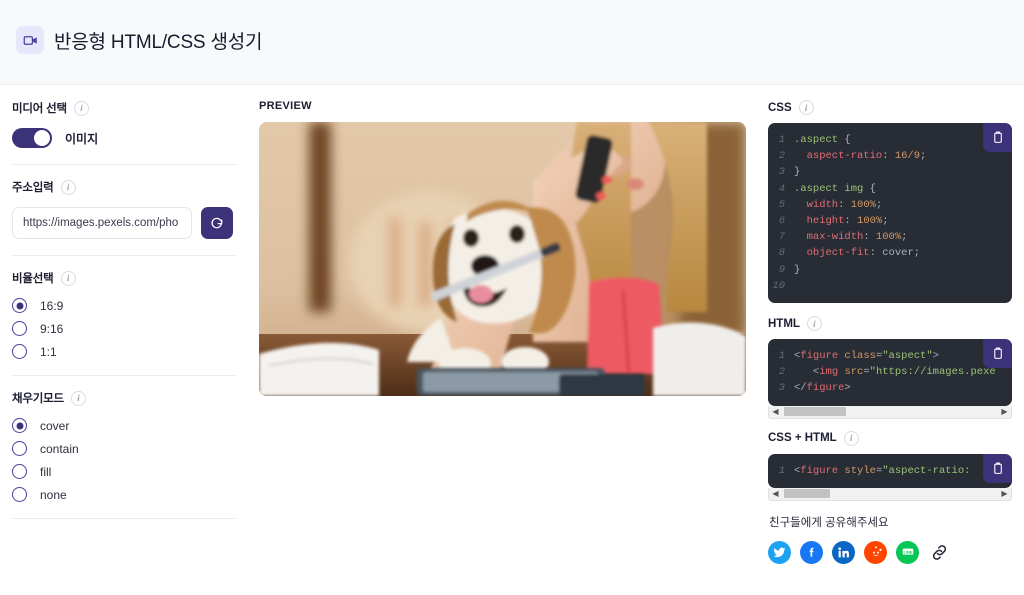 Image resolution: width=1024 pixels, height=595 pixels. Describe the element at coordinates (890, 552) in the screenshot. I see `share-buttons: LINE` at that location.